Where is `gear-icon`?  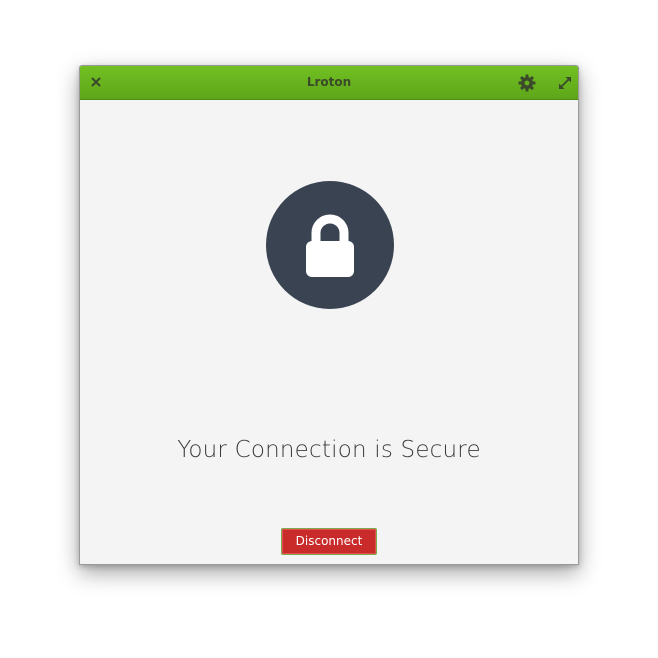 gear-icon is located at coordinates (527, 83).